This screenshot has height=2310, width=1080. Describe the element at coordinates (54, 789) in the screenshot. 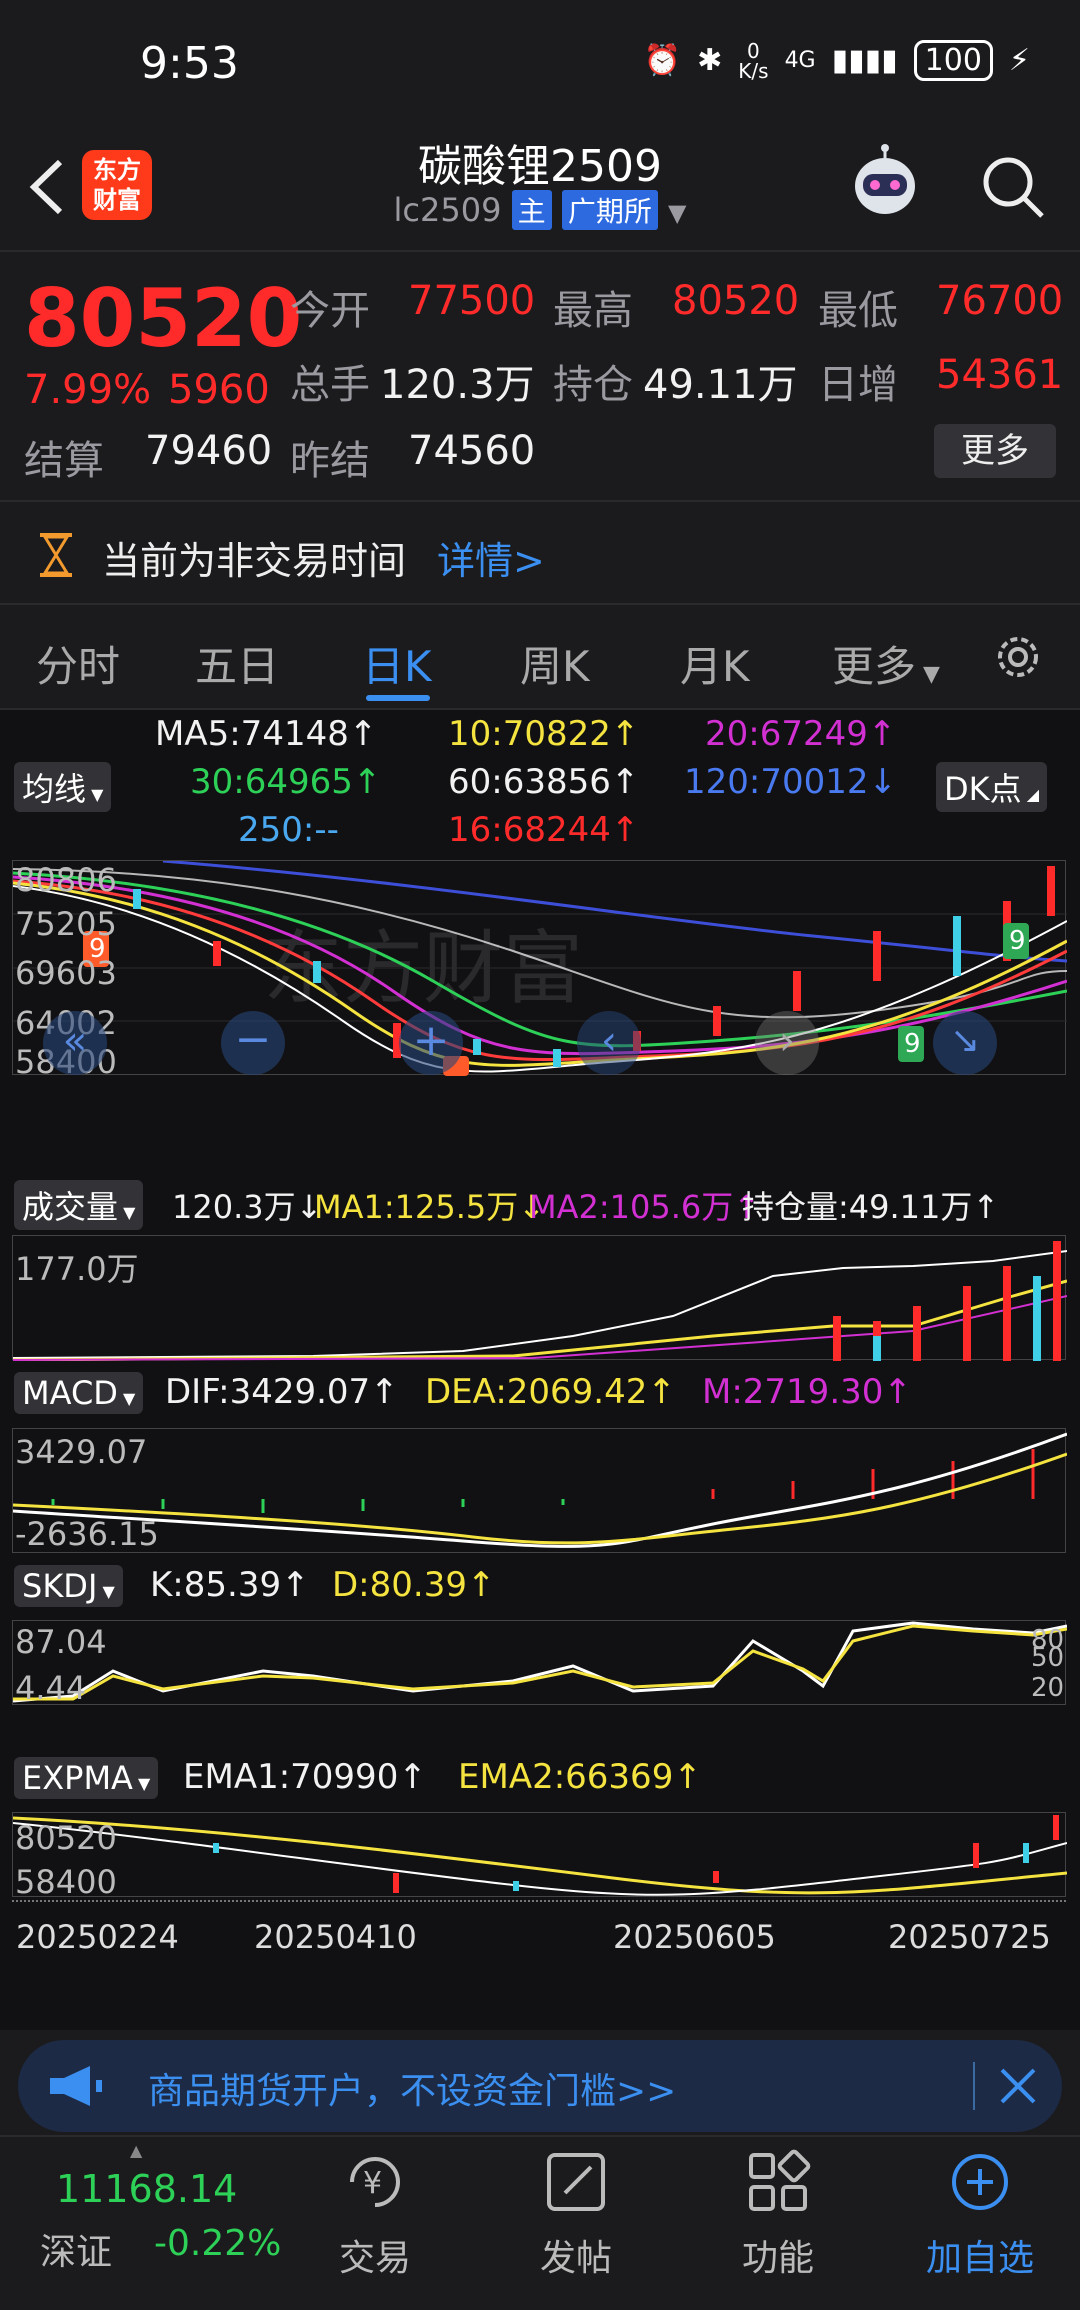

I see `ma-dropdown-label: 均线` at that location.